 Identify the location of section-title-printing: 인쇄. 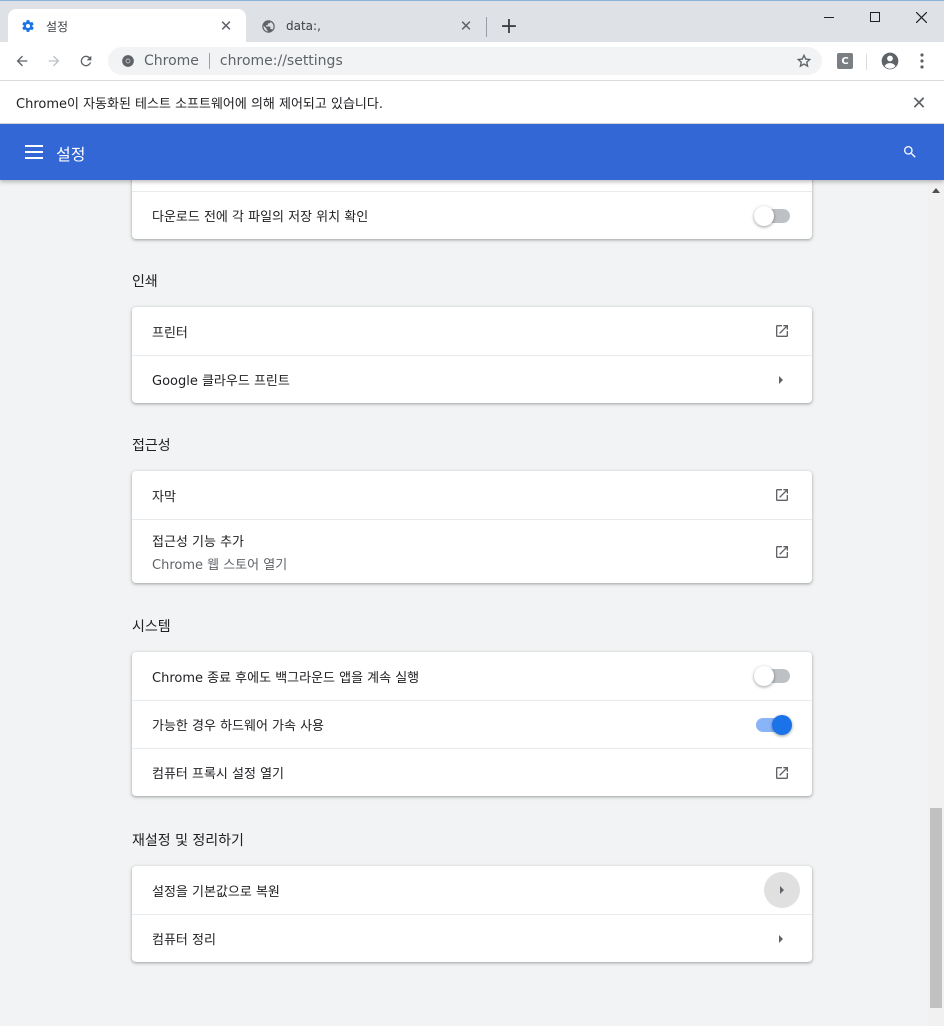
(145, 282).